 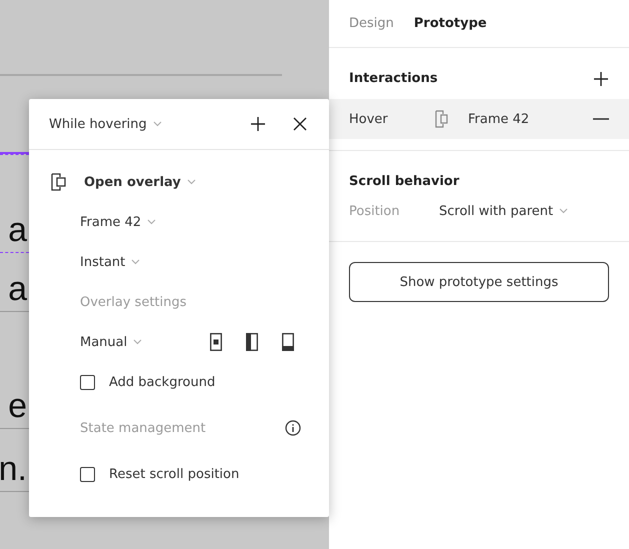 What do you see at coordinates (133, 302) in the screenshot?
I see `section-label: Overlay settings` at bounding box center [133, 302].